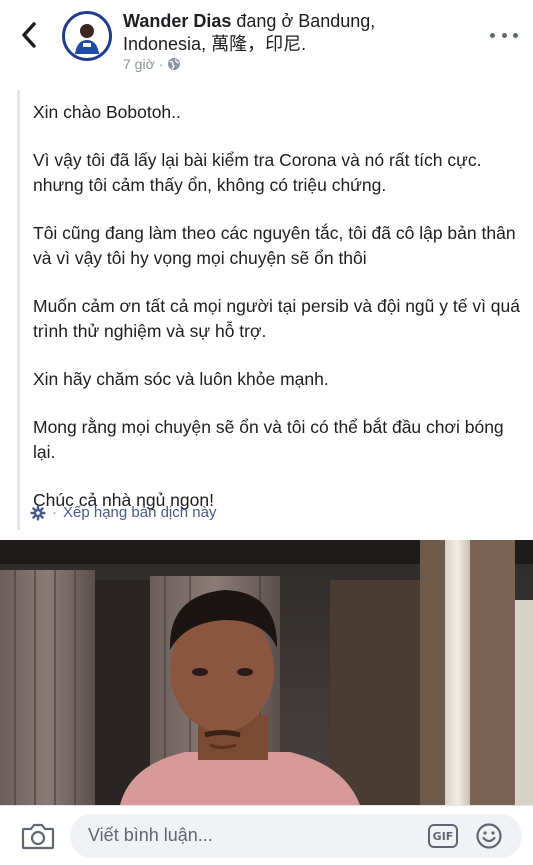 Image resolution: width=533 pixels, height=865 pixels. I want to click on post-paragraph: Xin chào Bobotoh.., so click(107, 112).